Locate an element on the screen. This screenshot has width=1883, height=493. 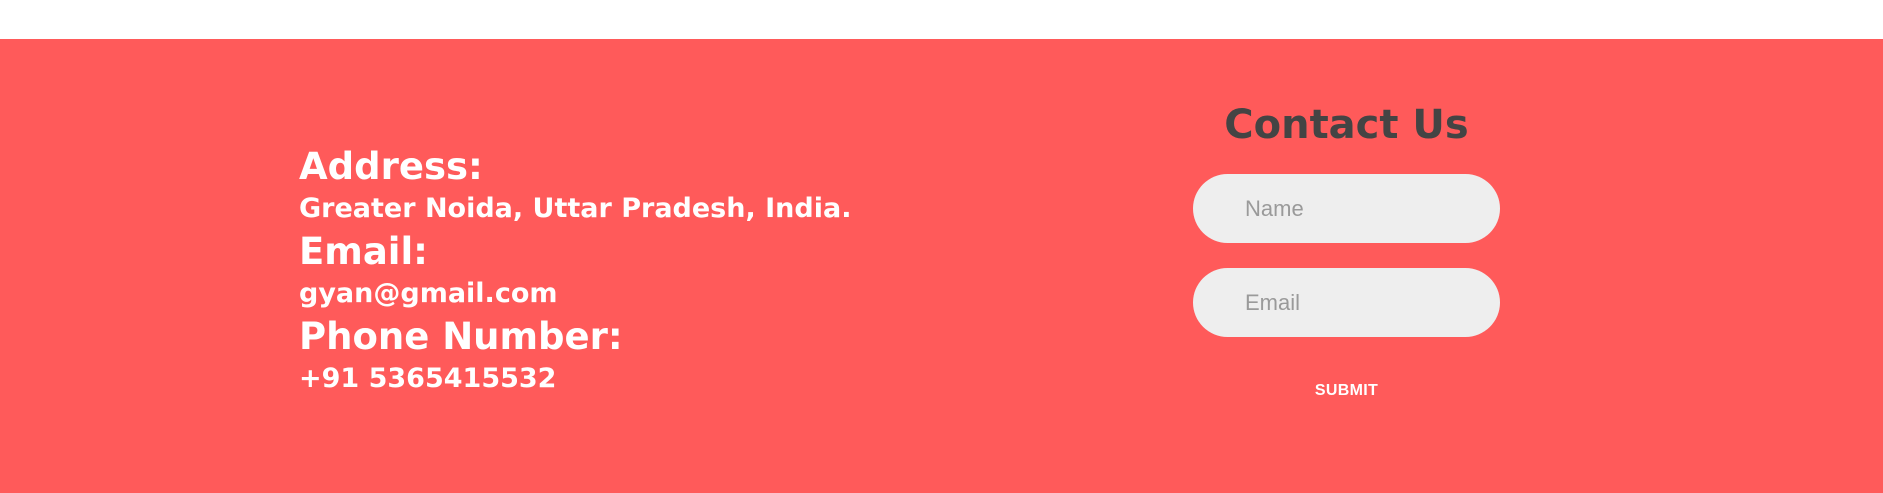
phone-value: +91 5365415532 is located at coordinates (428, 378).